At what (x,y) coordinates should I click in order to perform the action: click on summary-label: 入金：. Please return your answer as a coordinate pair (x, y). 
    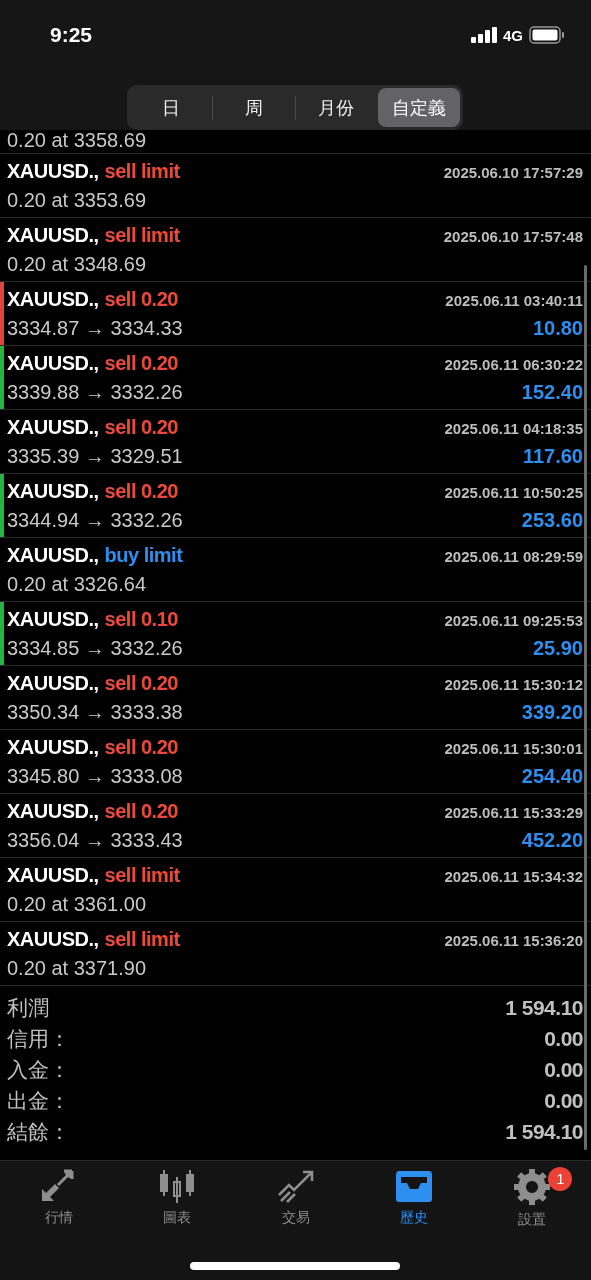
    Looking at the image, I should click on (38, 1069).